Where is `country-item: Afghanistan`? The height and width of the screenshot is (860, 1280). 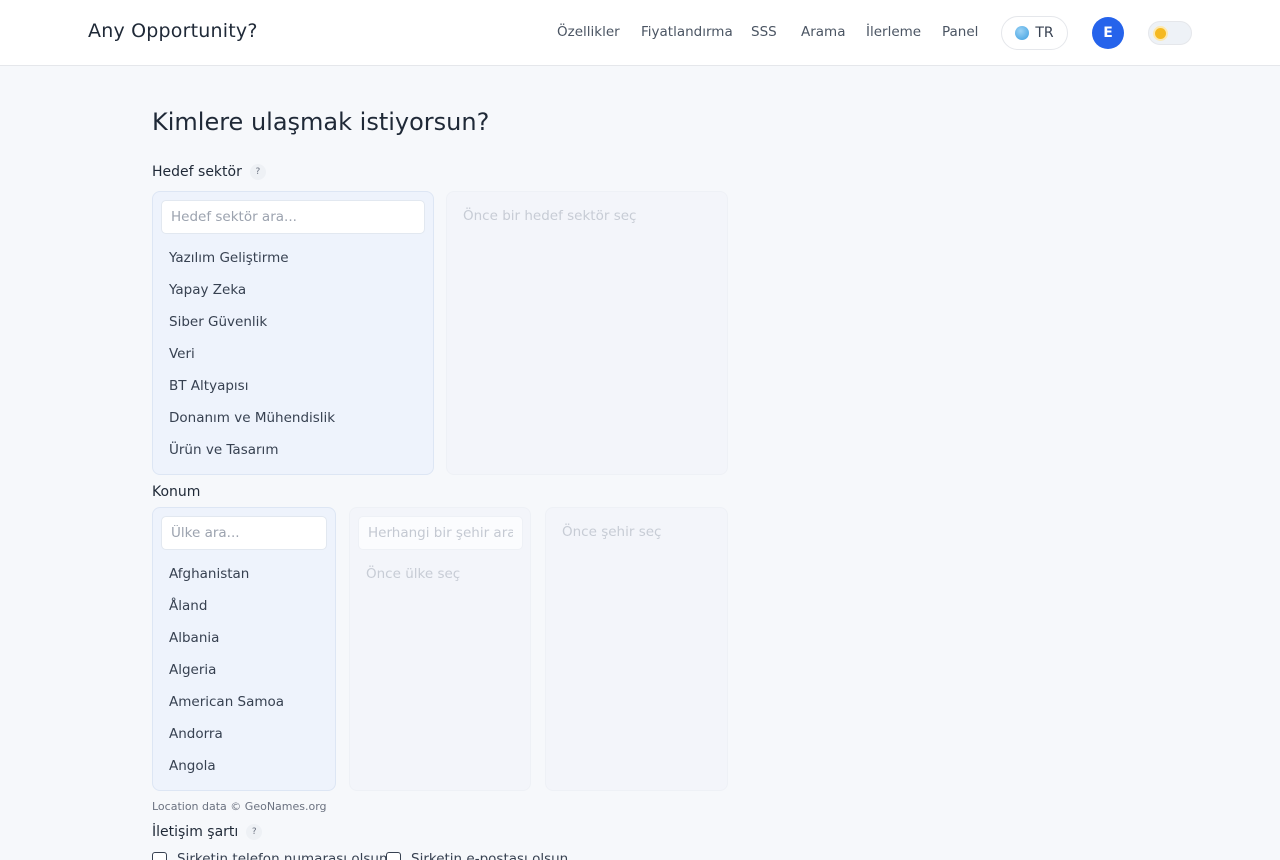 country-item: Afghanistan is located at coordinates (226, 581).